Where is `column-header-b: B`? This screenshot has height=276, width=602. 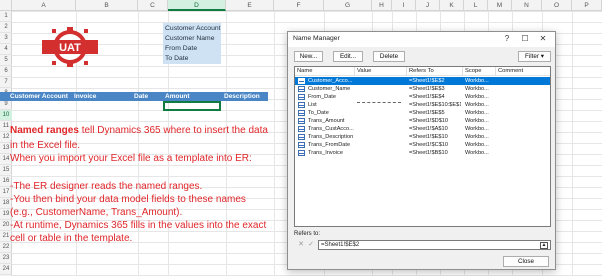
column-header-b: B is located at coordinates (107, 5).